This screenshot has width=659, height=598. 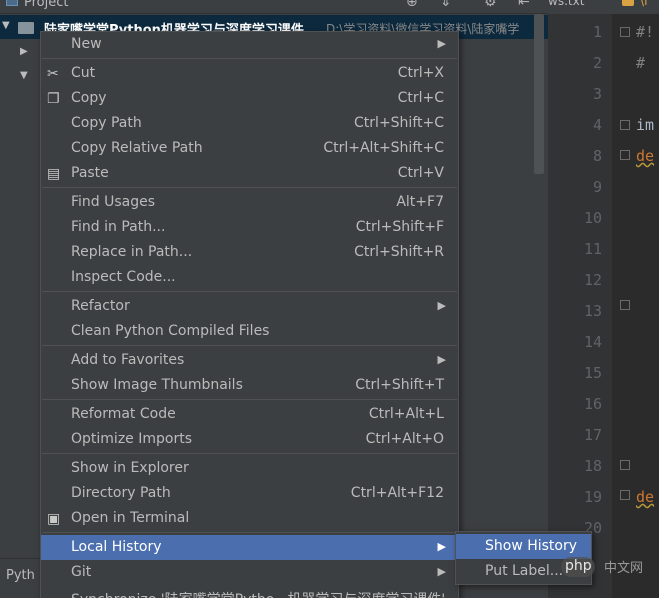 What do you see at coordinates (170, 331) in the screenshot?
I see `menu-item-label: Clean Python Compiled Files` at bounding box center [170, 331].